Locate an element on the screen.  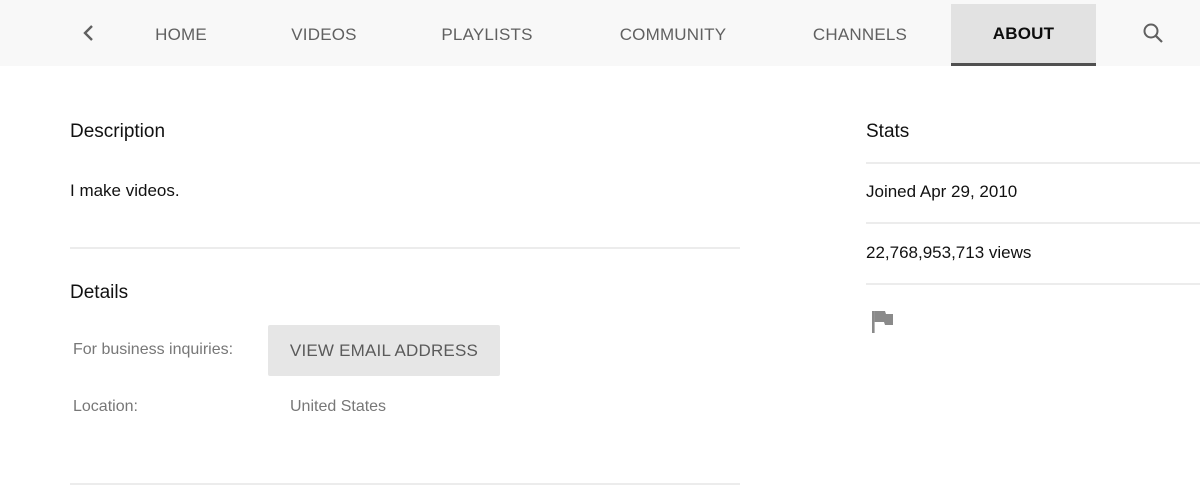
tab-home: HOME is located at coordinates (181, 35).